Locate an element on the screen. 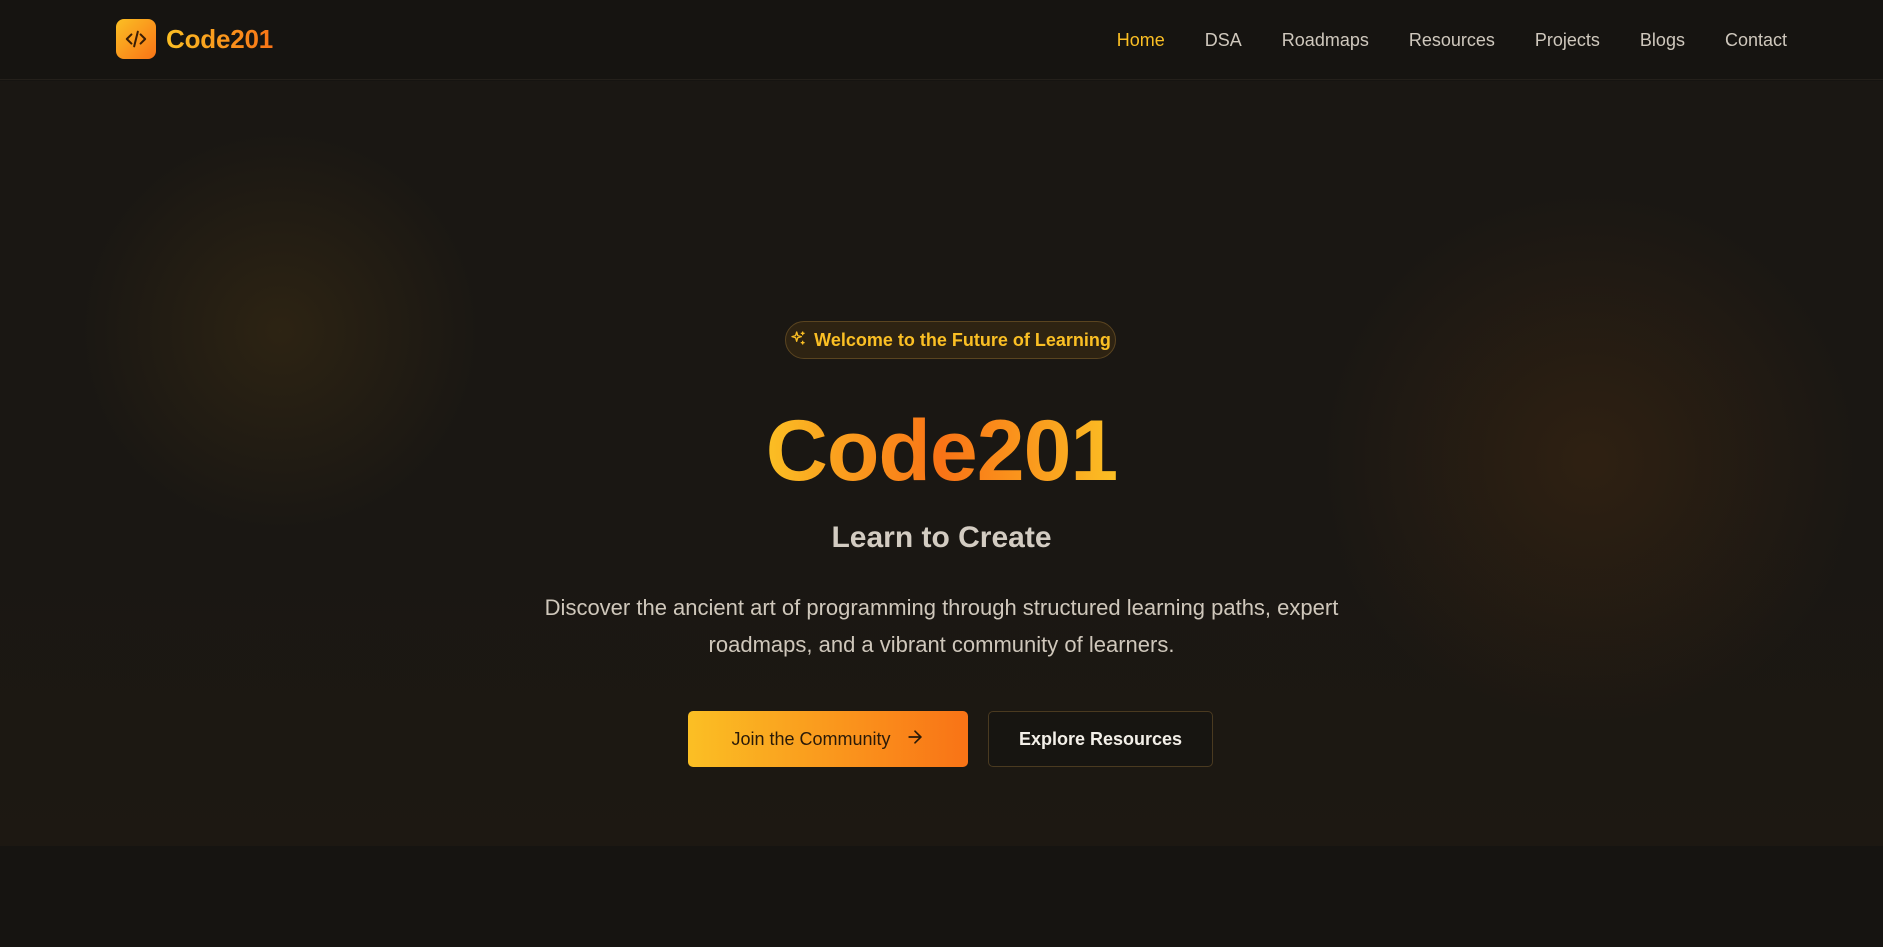  hero-title: Code201 is located at coordinates (941, 451).